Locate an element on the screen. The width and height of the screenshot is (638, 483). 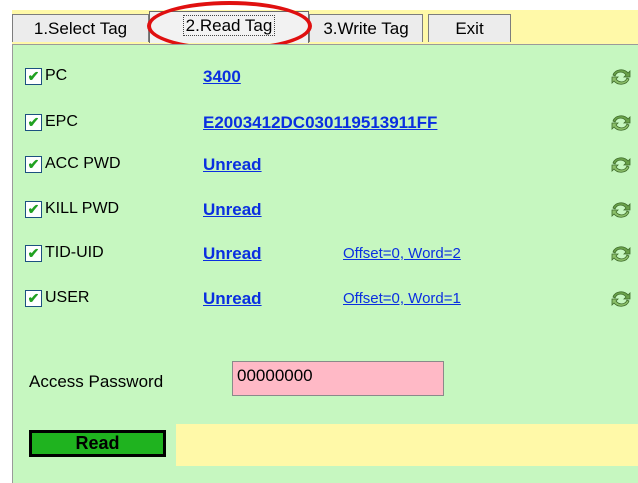
row-label-acc-pwd: ACC PWD is located at coordinates (83, 163).